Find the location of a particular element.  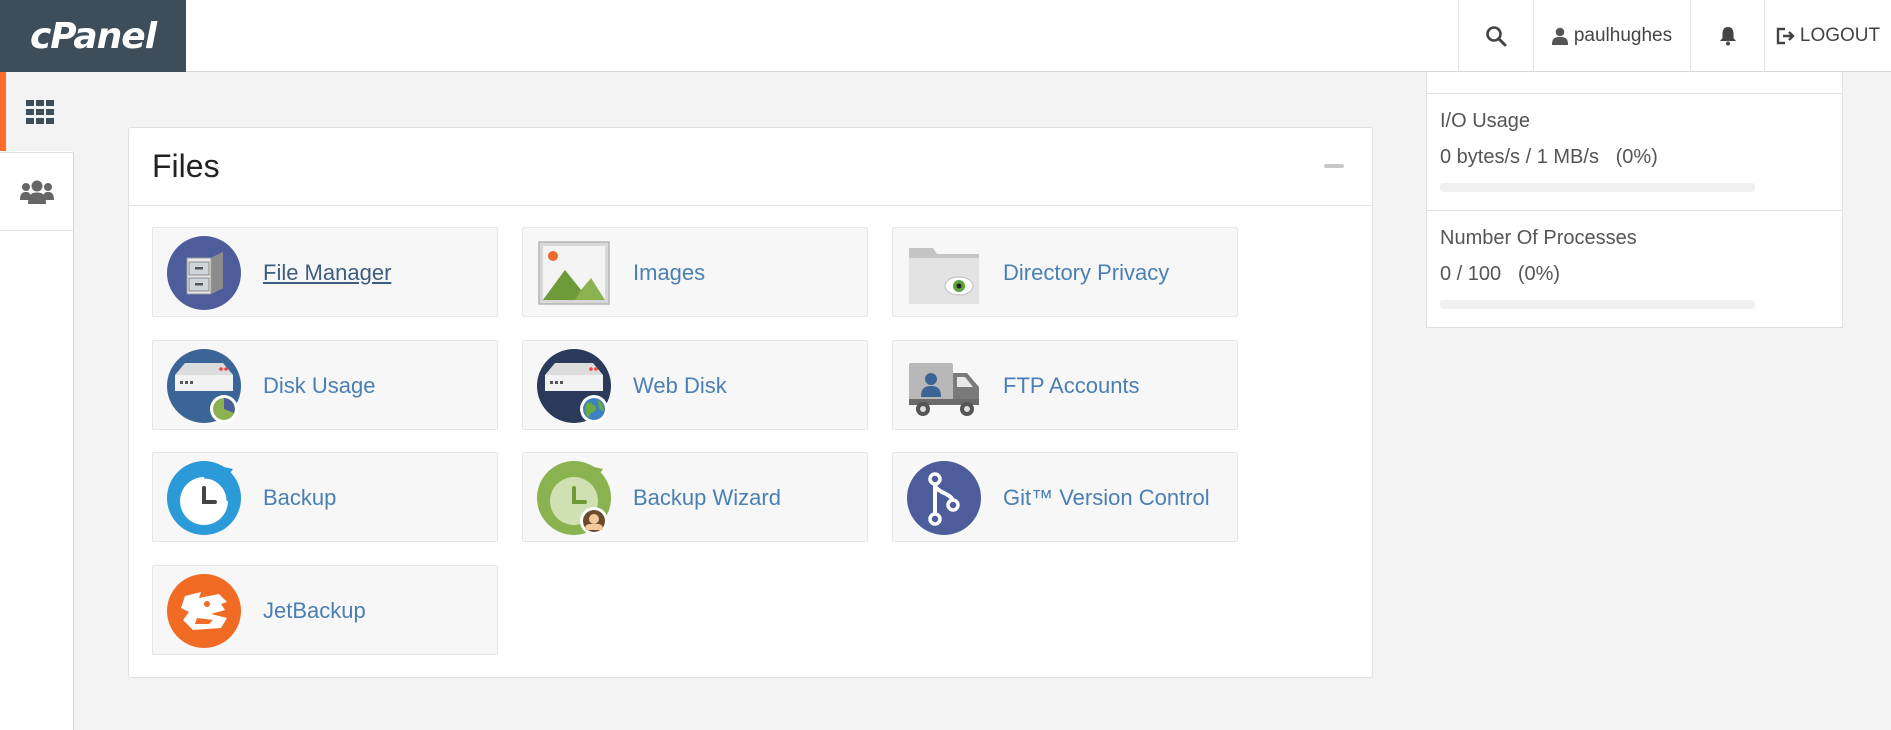

tile-disk-usage: Disk Usage is located at coordinates (325, 385).